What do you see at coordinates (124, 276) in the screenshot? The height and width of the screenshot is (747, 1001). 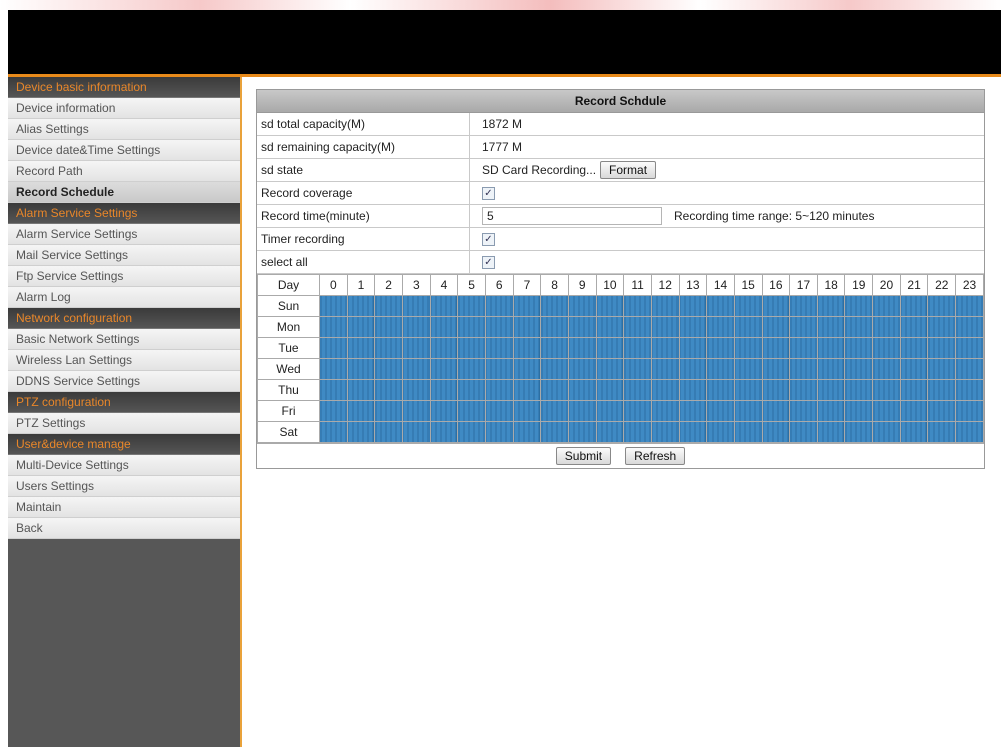 I see `sidebar-item-ftp-service-settings: Ftp Service Settings` at bounding box center [124, 276].